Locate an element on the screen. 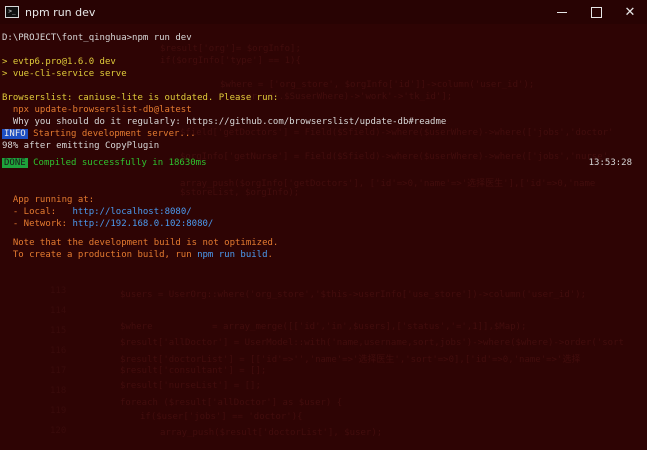 This screenshot has height=450, width=647. done-badge: DONE is located at coordinates (15, 163).